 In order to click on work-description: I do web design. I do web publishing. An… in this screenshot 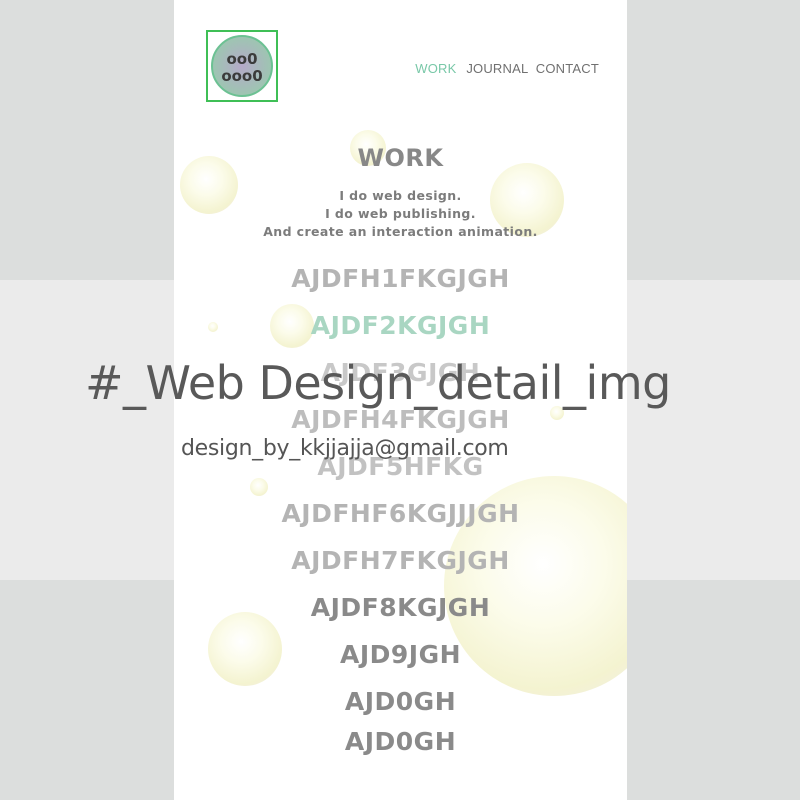, I will do `click(400, 214)`.